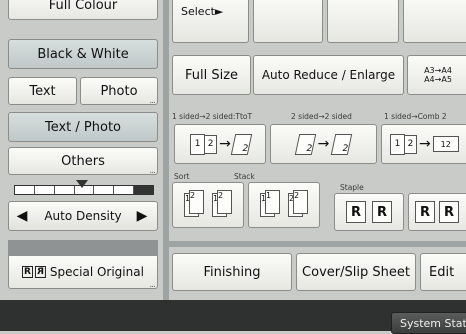 This screenshot has height=334, width=466. I want to click on staple-label: Staple, so click(352, 187).